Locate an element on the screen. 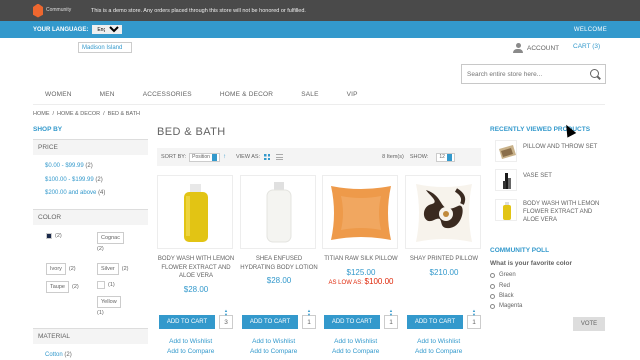 This screenshot has height=360, width=640. price-filter-link: $200.00 and above is located at coordinates (70, 193).